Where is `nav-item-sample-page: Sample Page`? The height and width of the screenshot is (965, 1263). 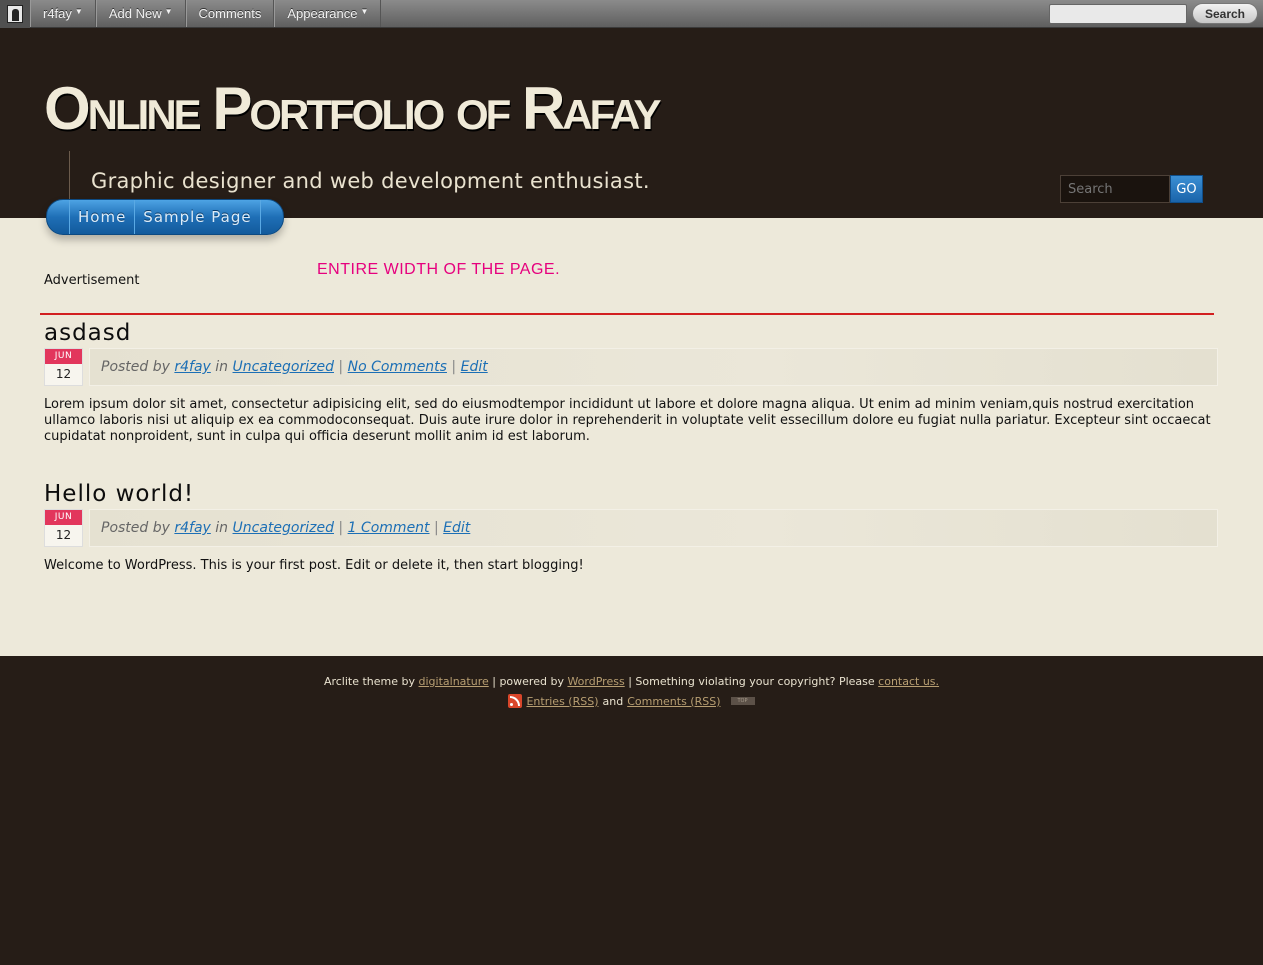 nav-item-sample-page: Sample Page is located at coordinates (197, 217).